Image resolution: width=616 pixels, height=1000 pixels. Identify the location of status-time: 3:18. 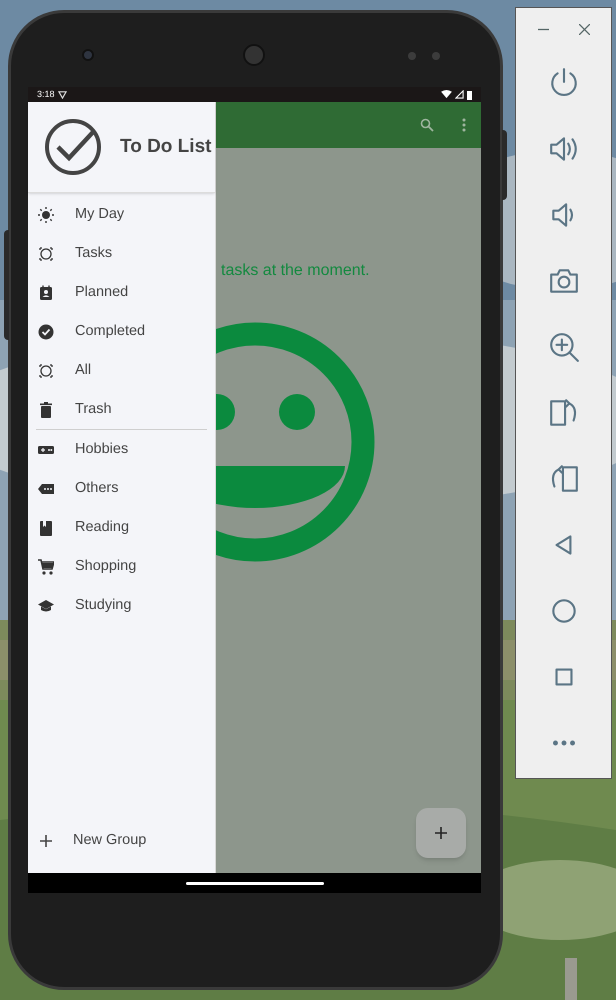
(46, 94).